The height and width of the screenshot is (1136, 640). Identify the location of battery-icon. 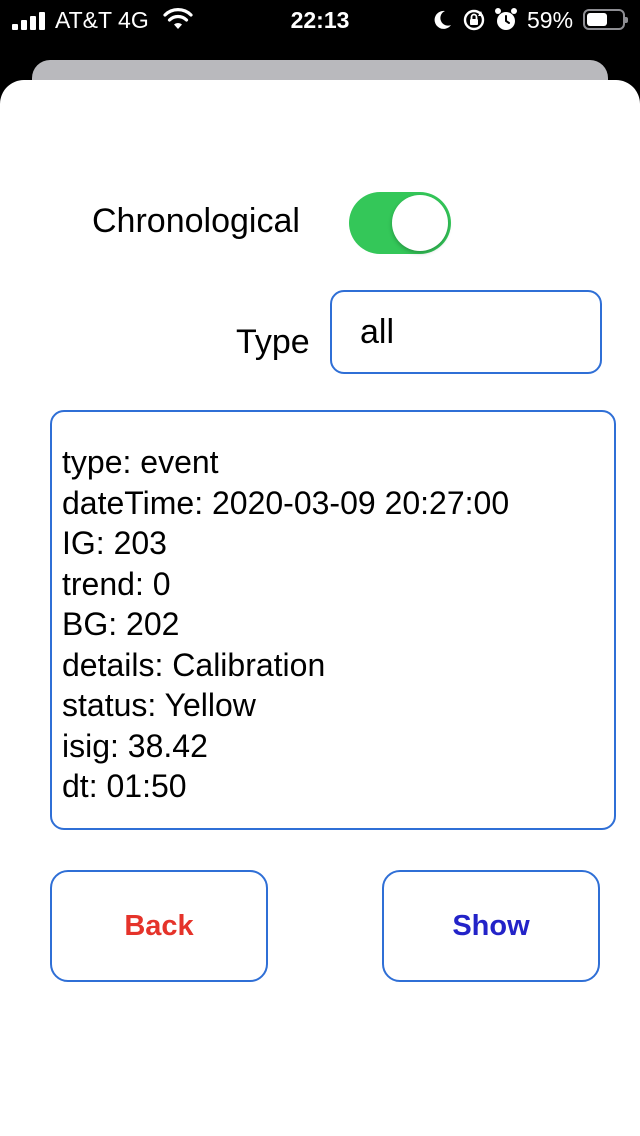
(605, 19).